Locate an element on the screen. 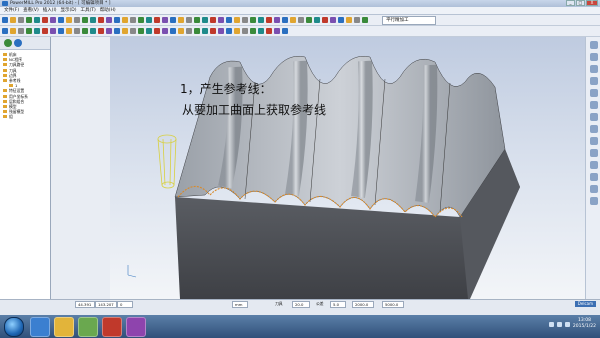 This screenshot has width=600, height=338. coord-x-field: 44.391 is located at coordinates (85, 304).